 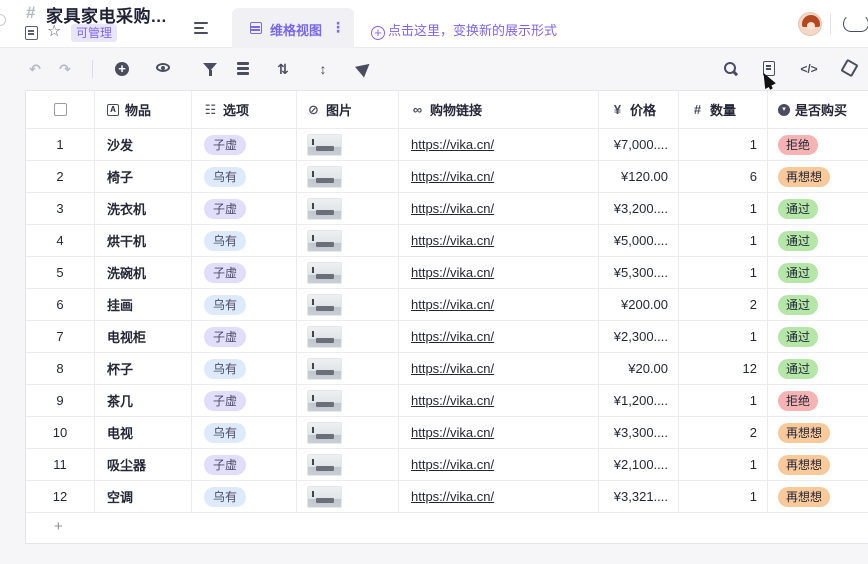 I want to click on item-cell: 杯子, so click(x=143, y=368).